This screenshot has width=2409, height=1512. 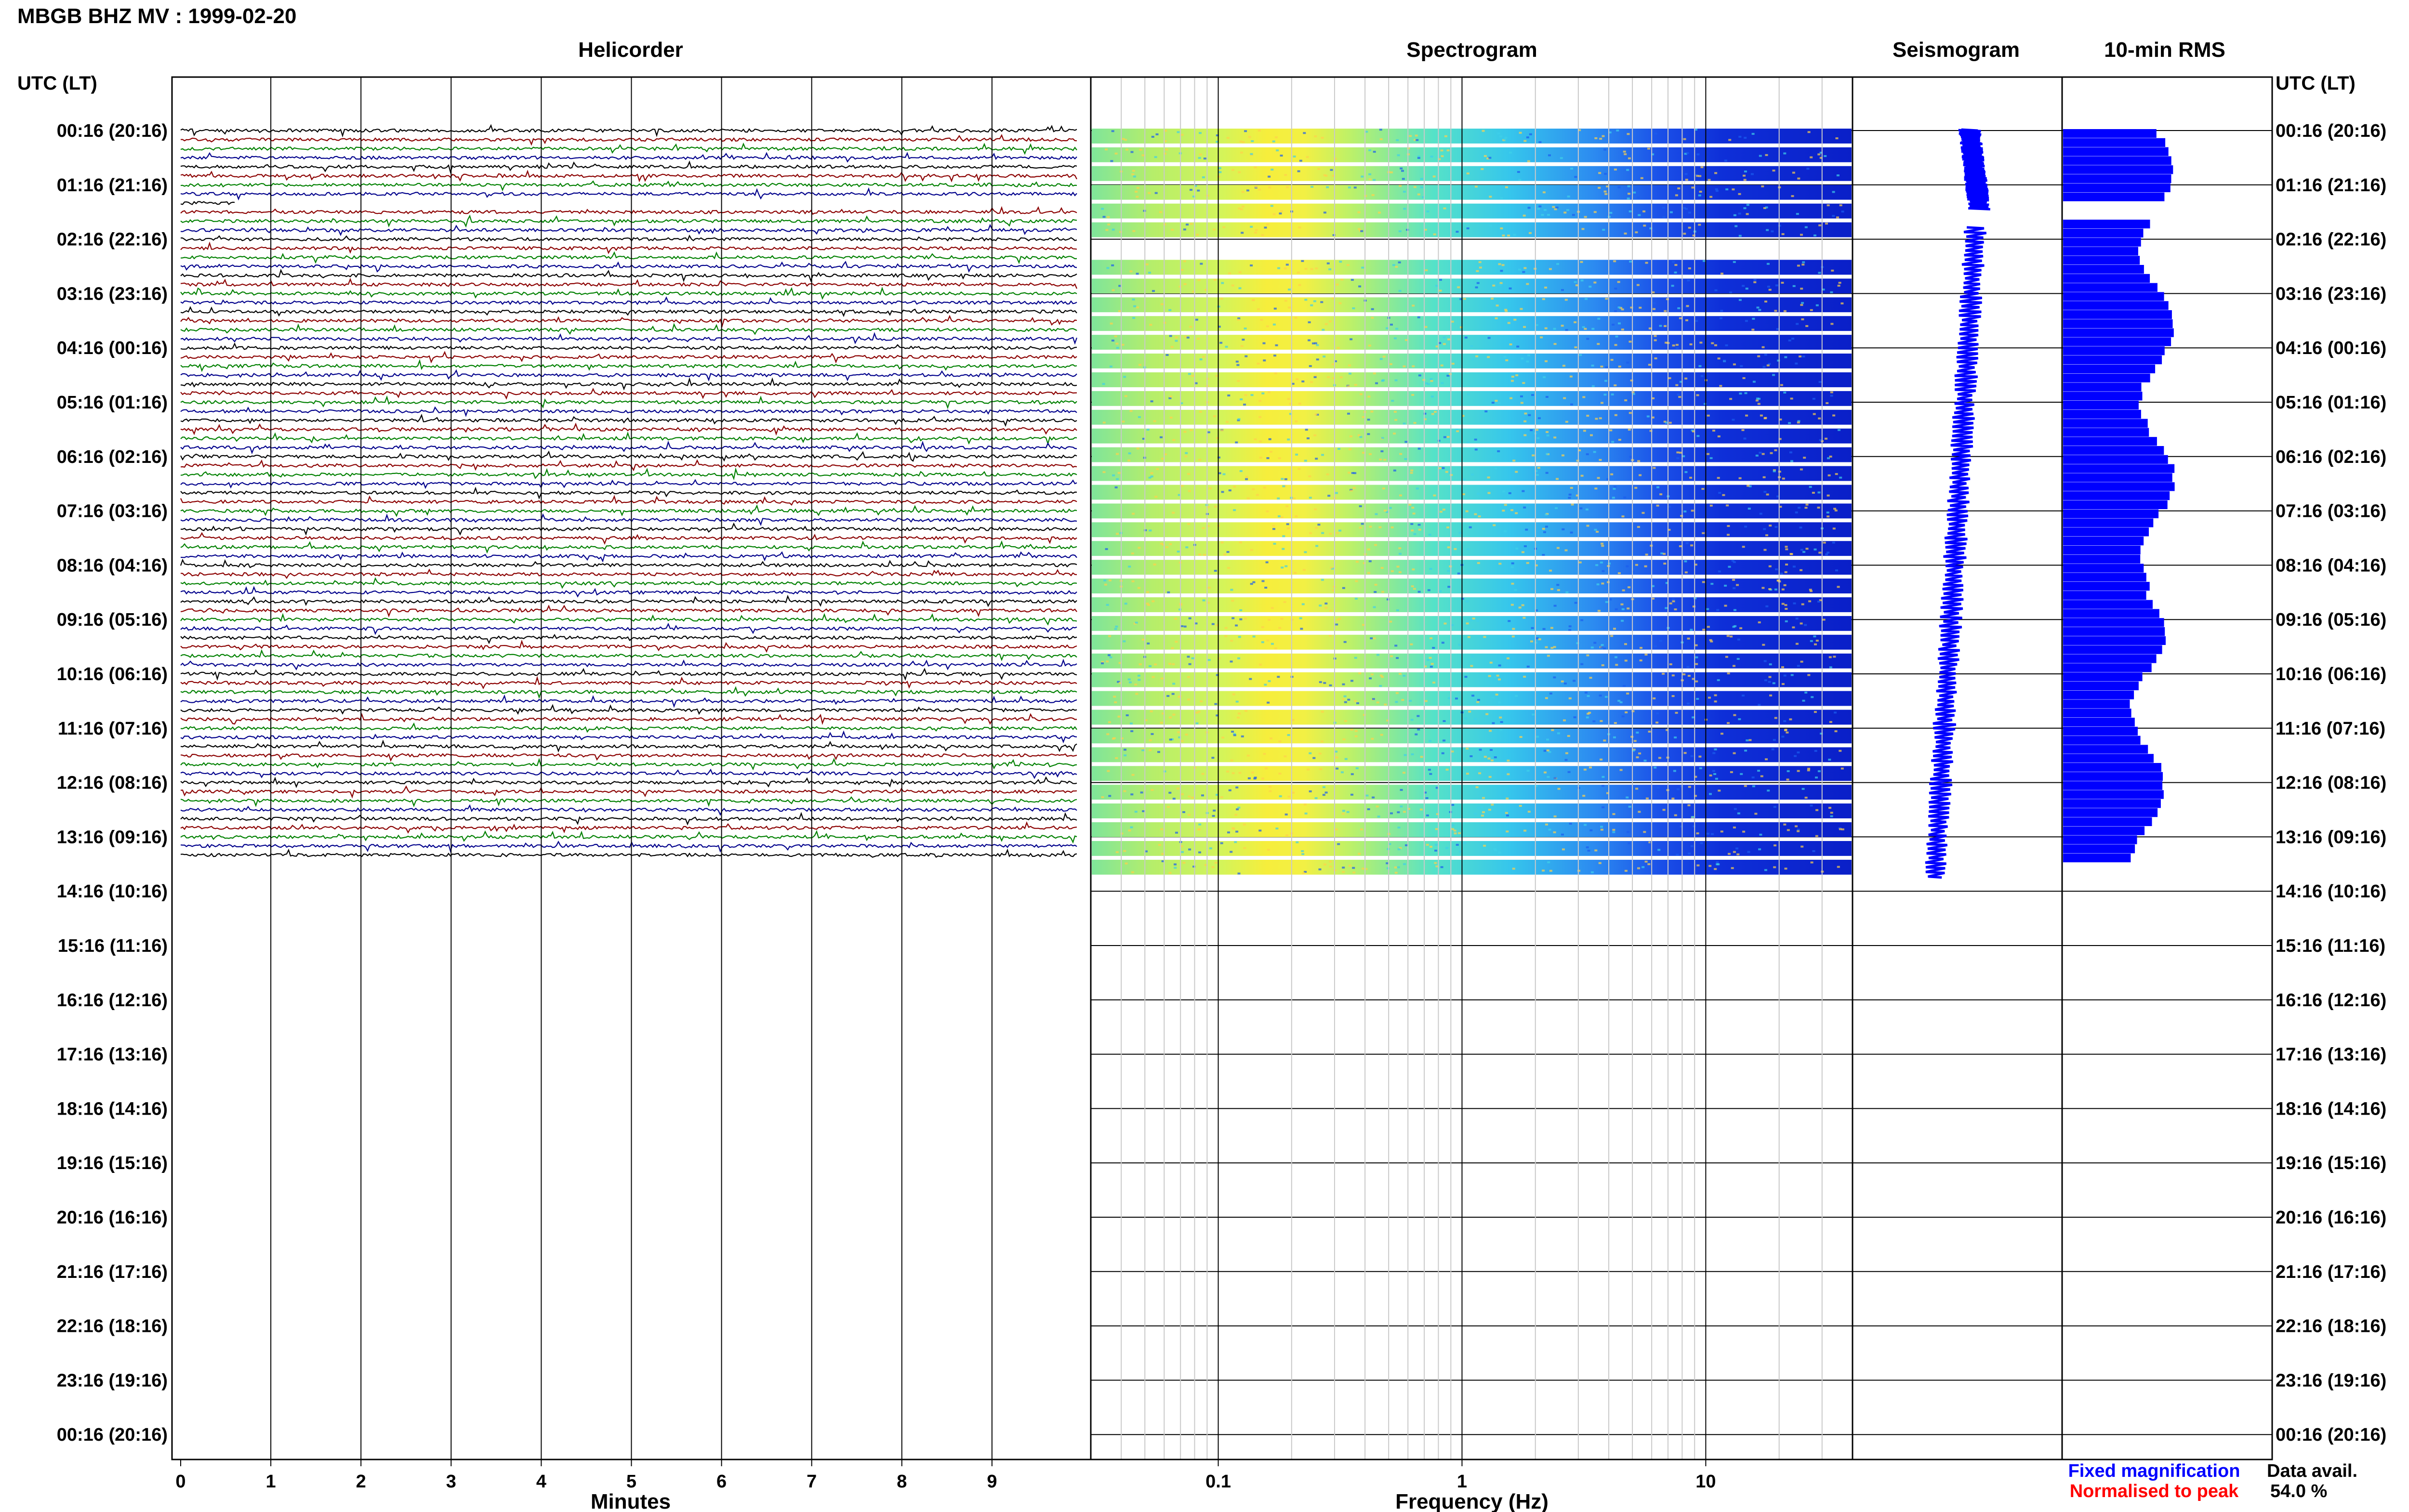 I want to click on minute-tick-label: 6, so click(x=721, y=1482).